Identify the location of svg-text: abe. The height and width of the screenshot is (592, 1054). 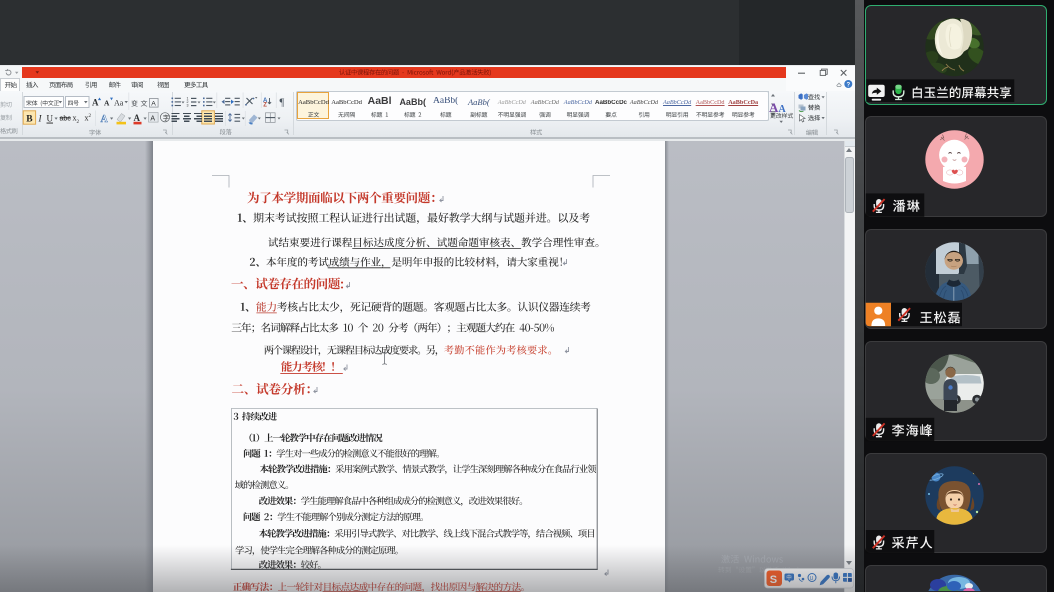
(66, 119).